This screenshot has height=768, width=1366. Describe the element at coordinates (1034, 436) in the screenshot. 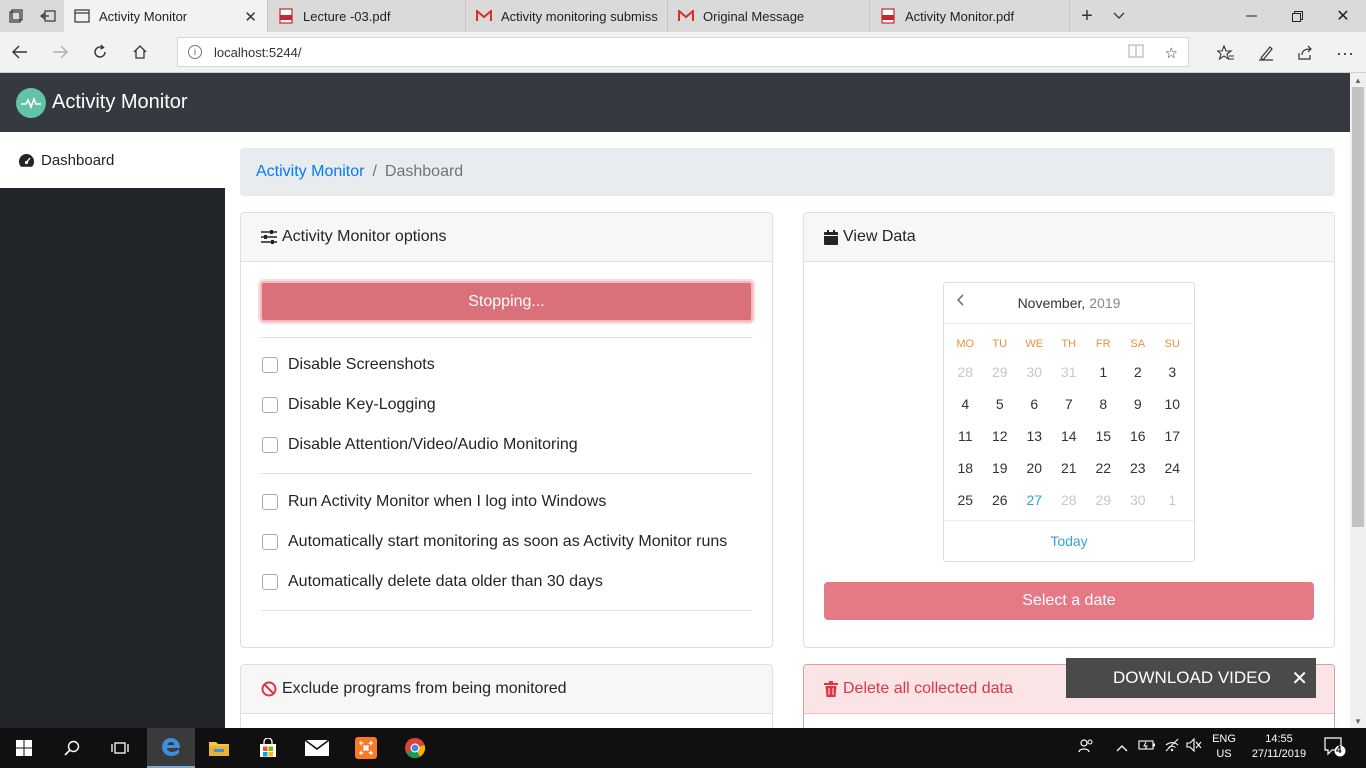

I see `calendar-day: 13` at that location.